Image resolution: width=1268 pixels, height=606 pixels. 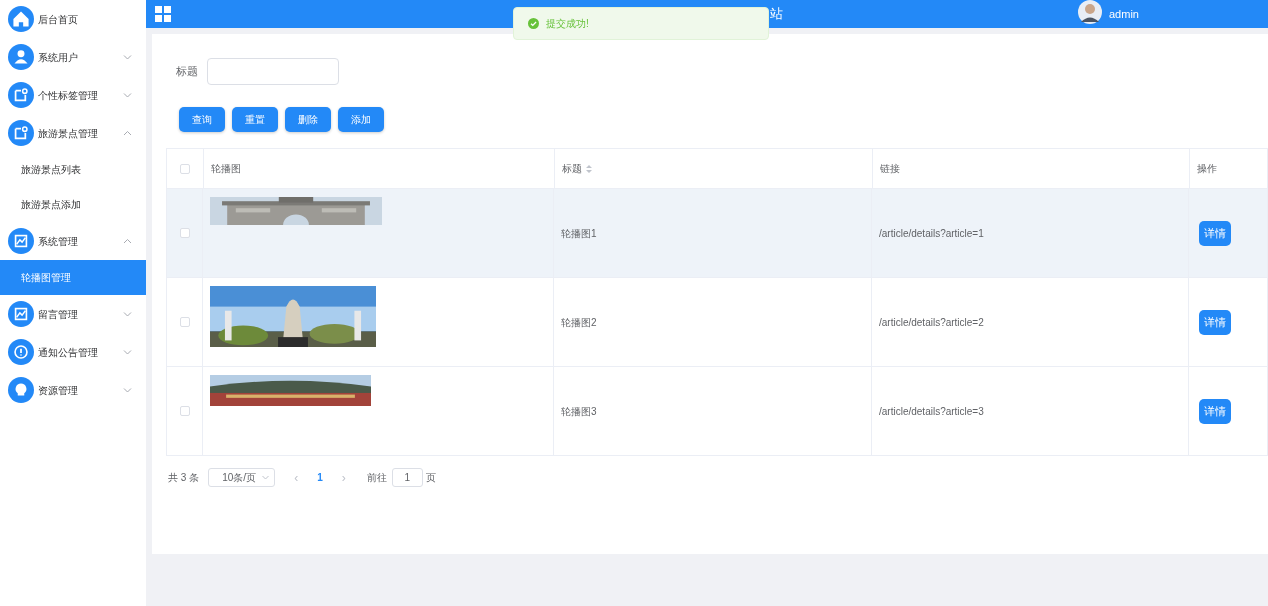 I want to click on menu-item: 资源管理, so click(x=73, y=390).